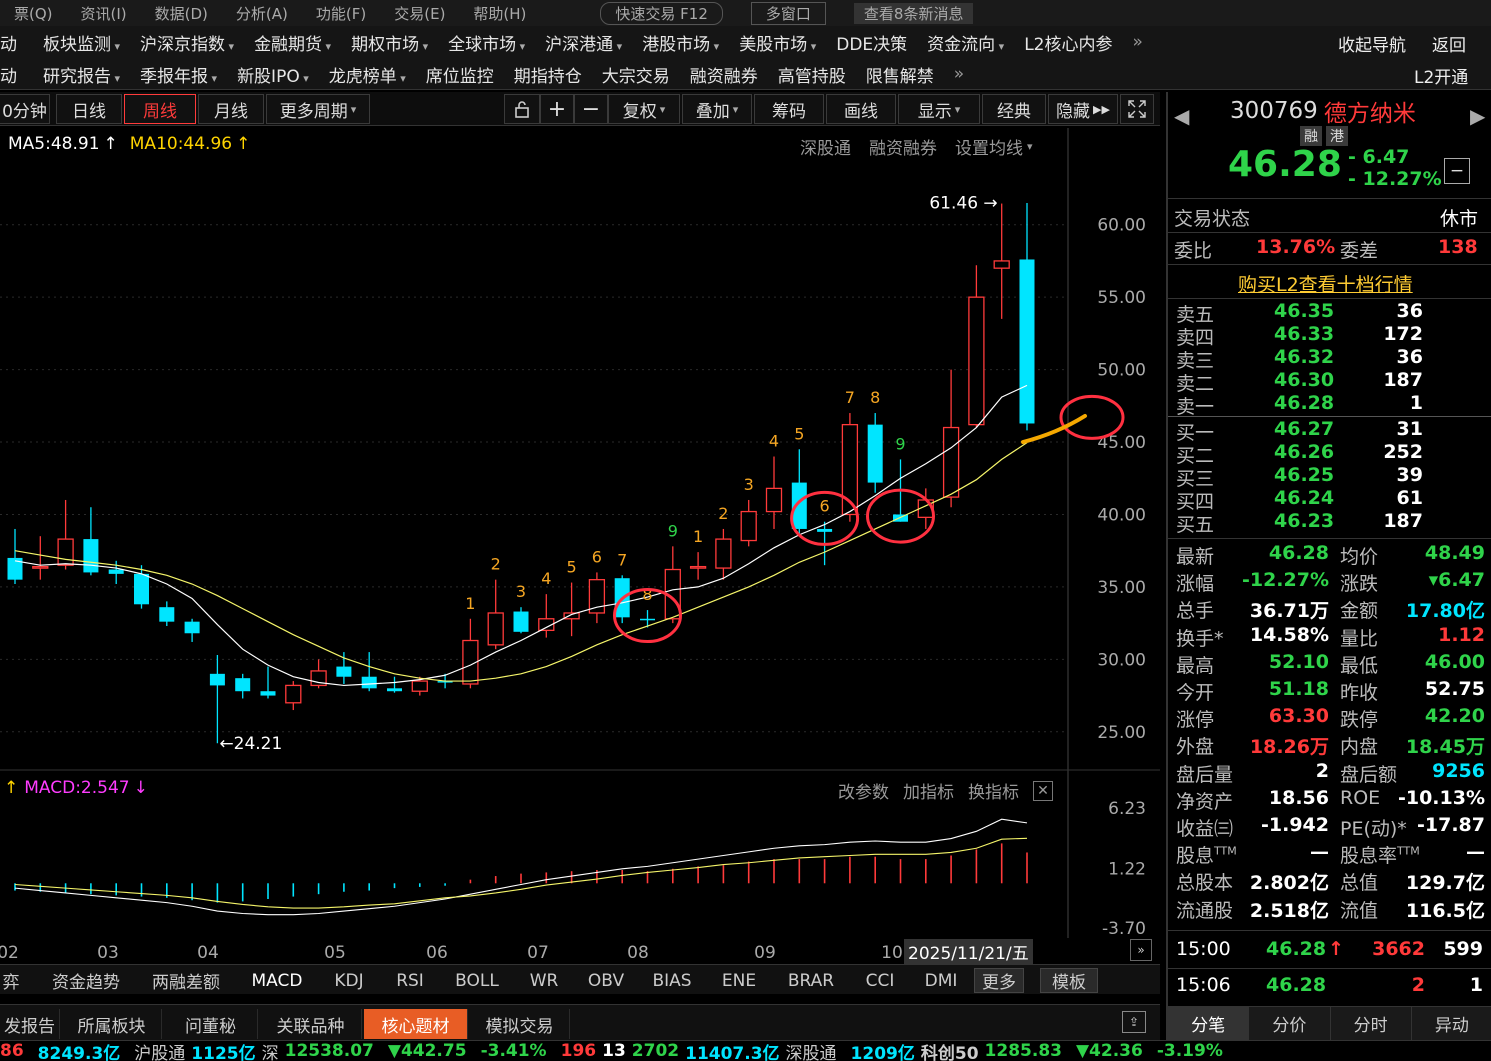 The height and width of the screenshot is (1061, 1491). Describe the element at coordinates (1141, 950) in the screenshot. I see `scroll-right-icon: »` at that location.